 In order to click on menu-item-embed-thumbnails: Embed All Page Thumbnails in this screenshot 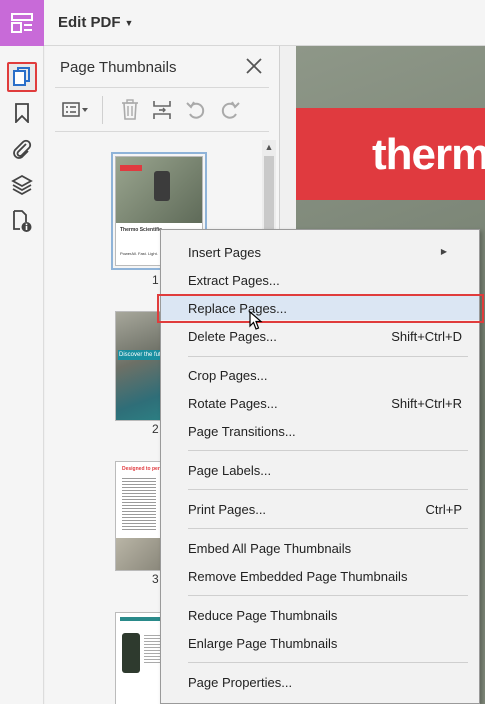, I will do `click(320, 548)`.